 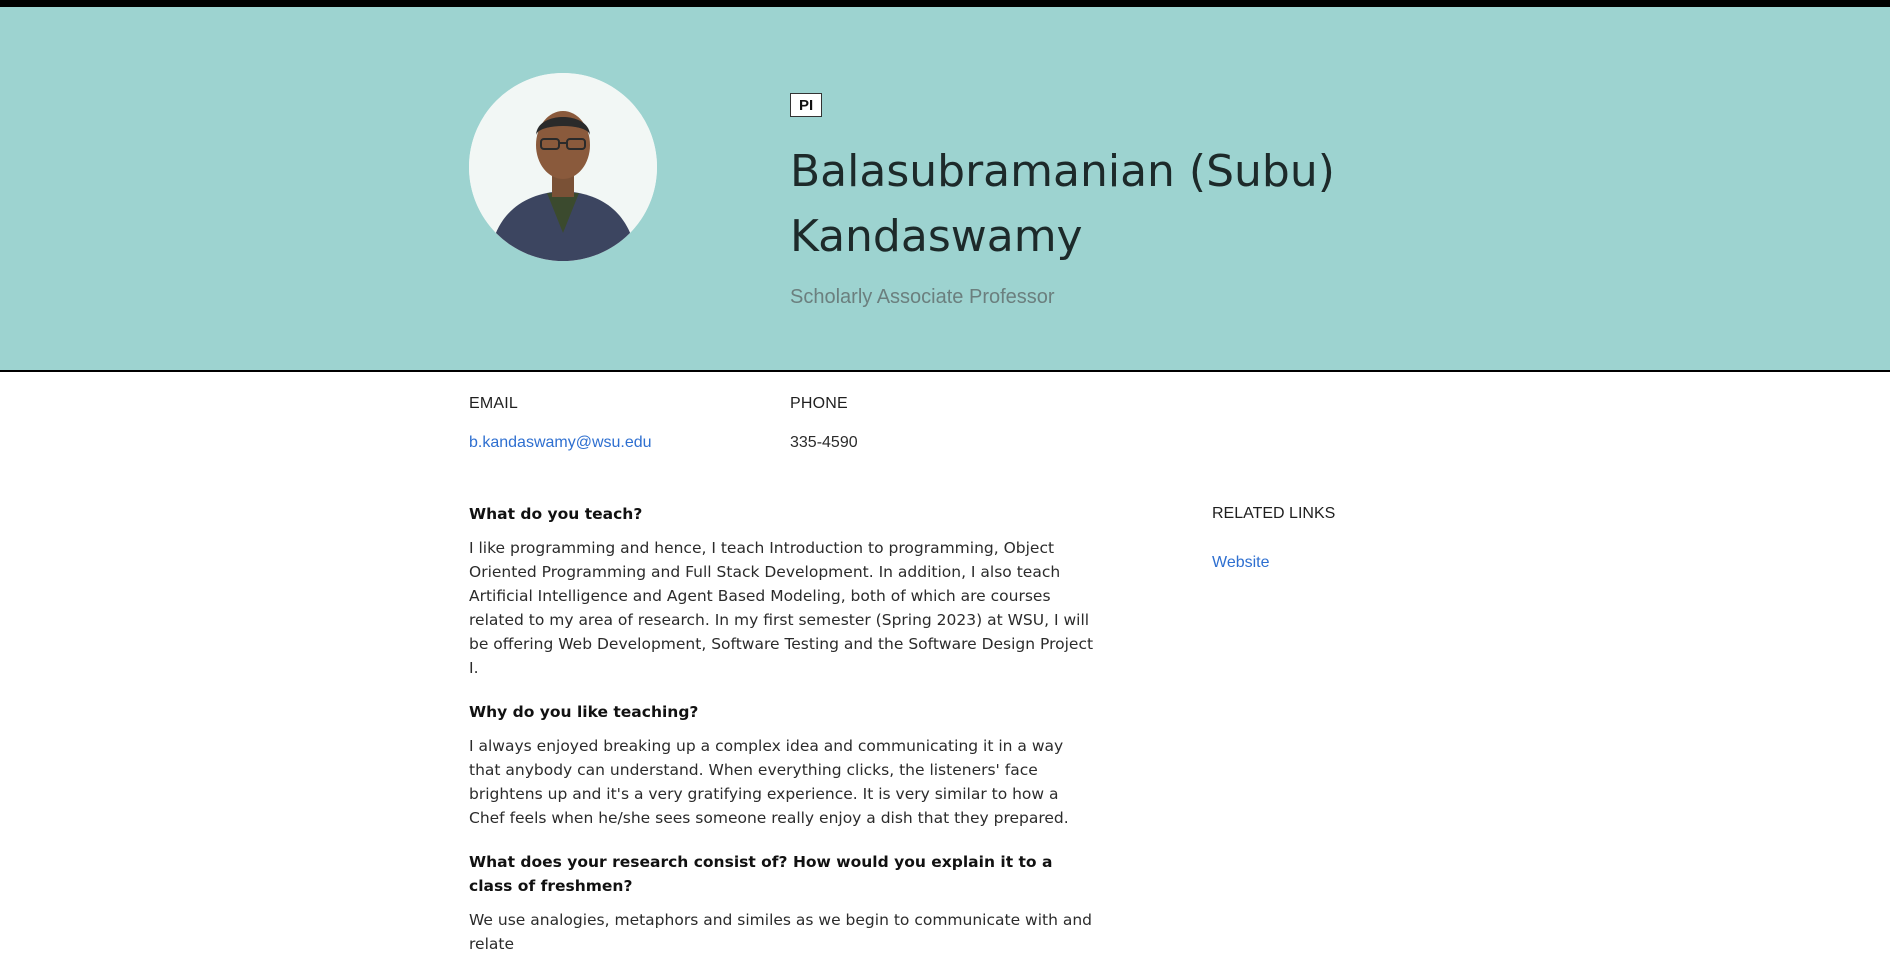 I want to click on phone-label: PHONE, so click(x=819, y=403).